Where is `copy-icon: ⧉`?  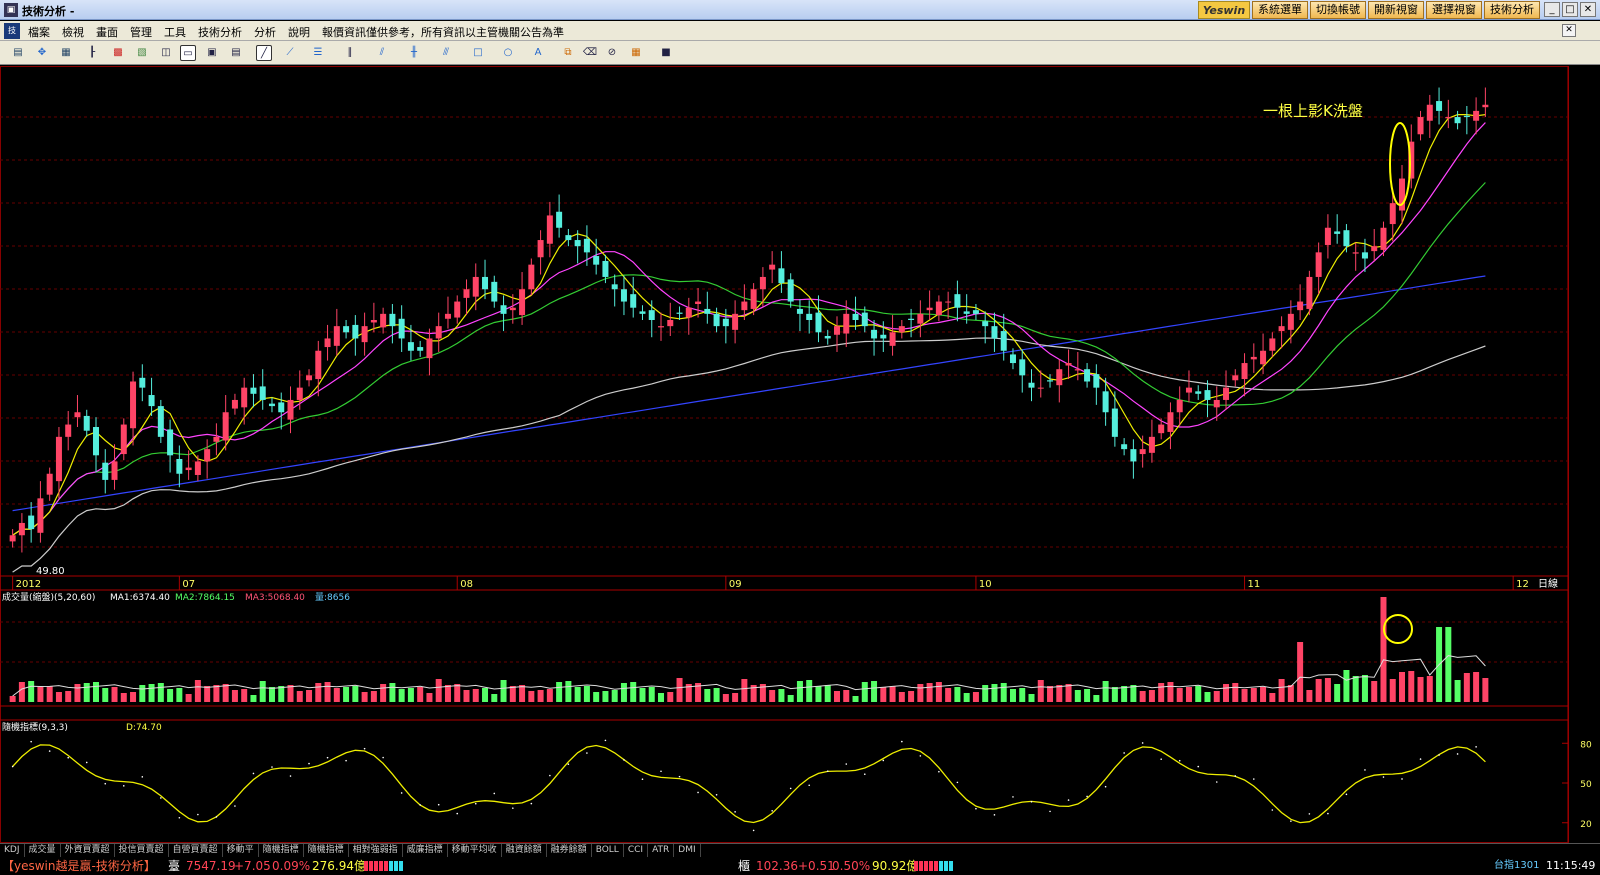
copy-icon: ⧉ is located at coordinates (568, 53).